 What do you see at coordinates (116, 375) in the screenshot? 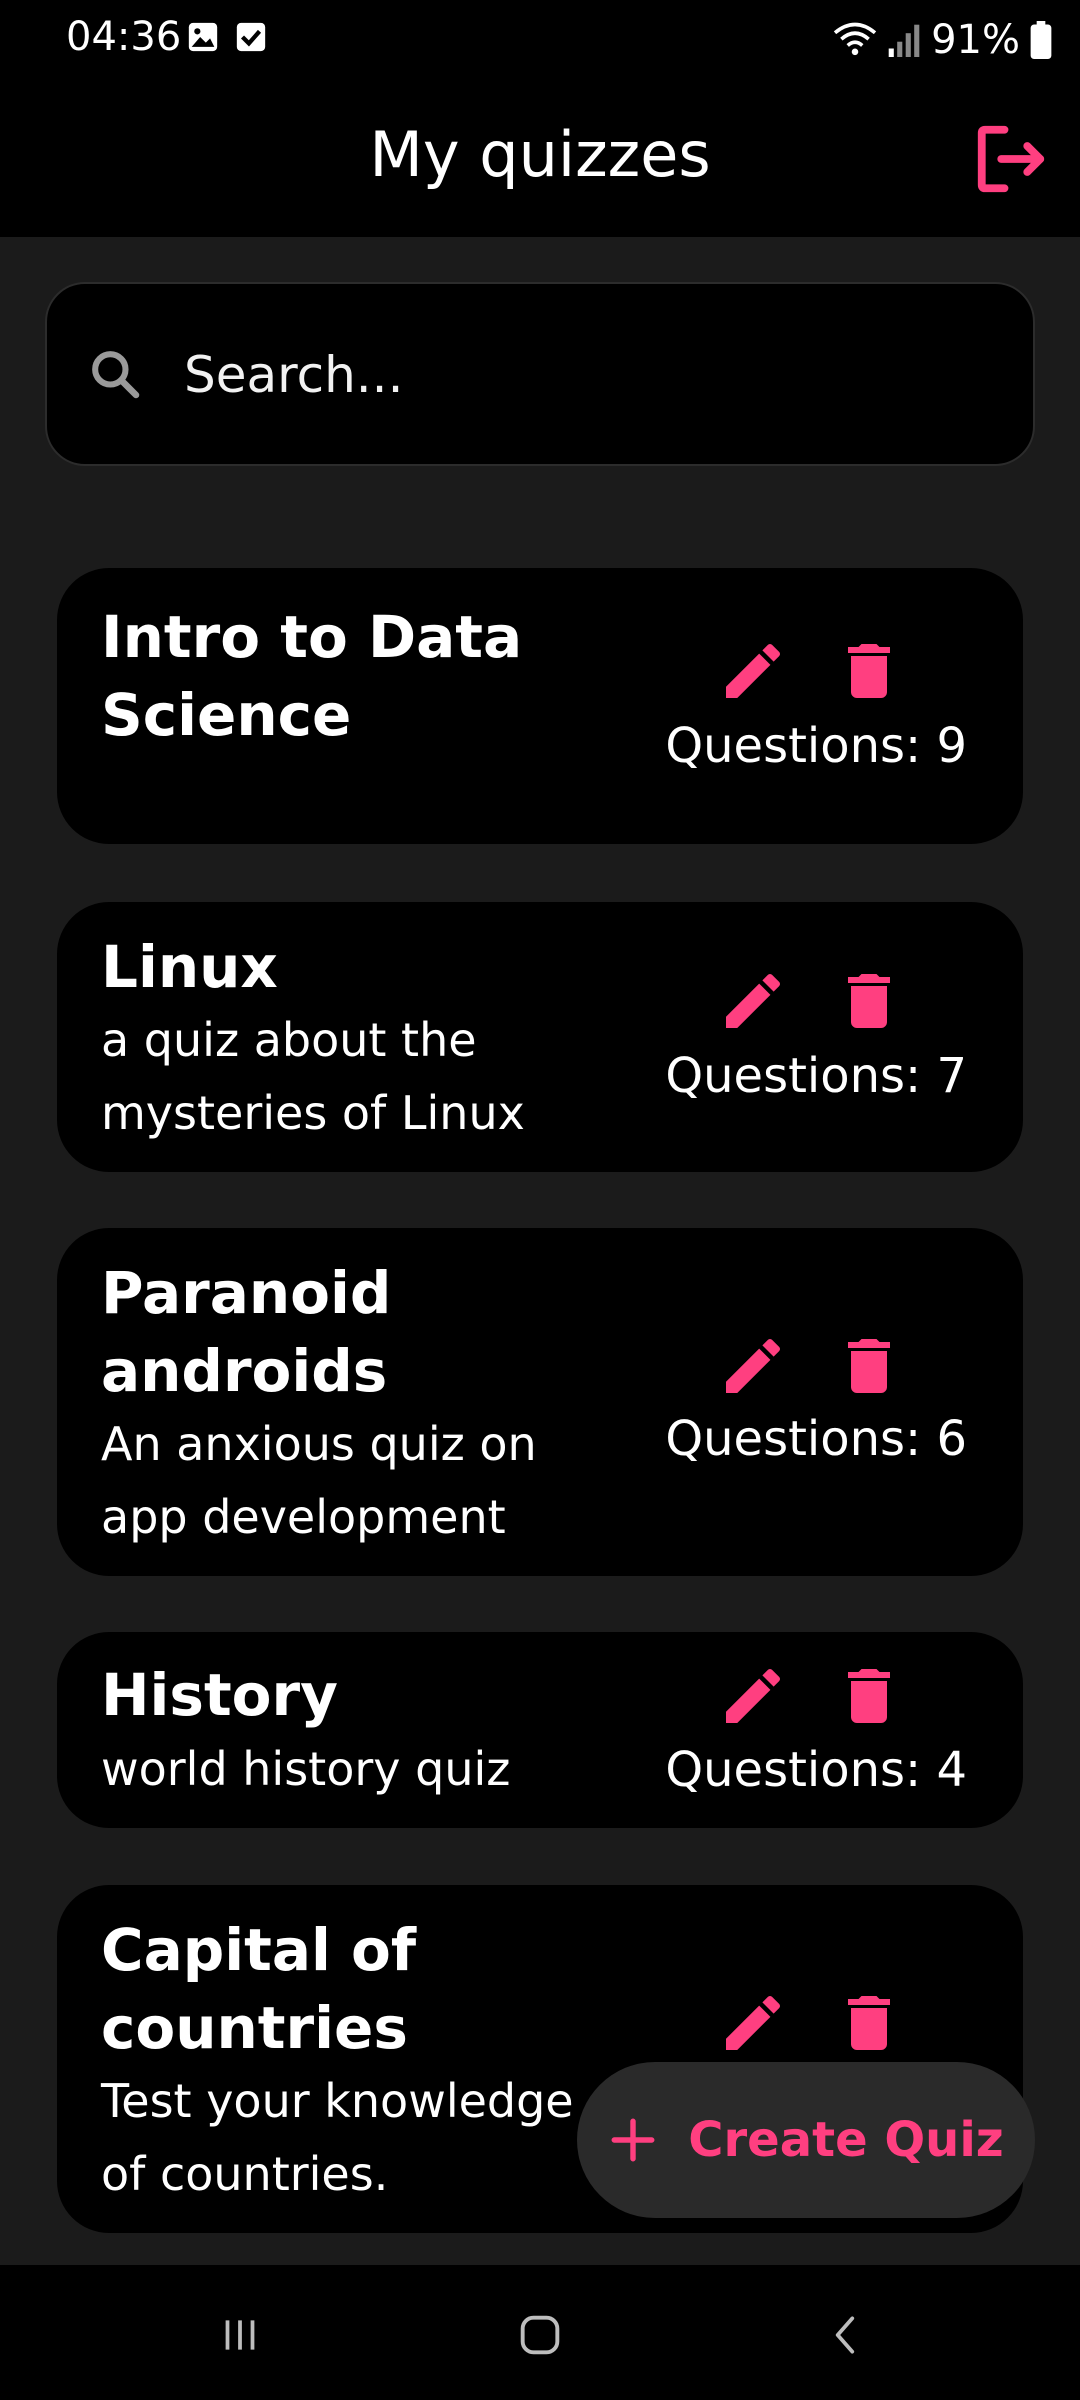
I see `search-icon` at bounding box center [116, 375].